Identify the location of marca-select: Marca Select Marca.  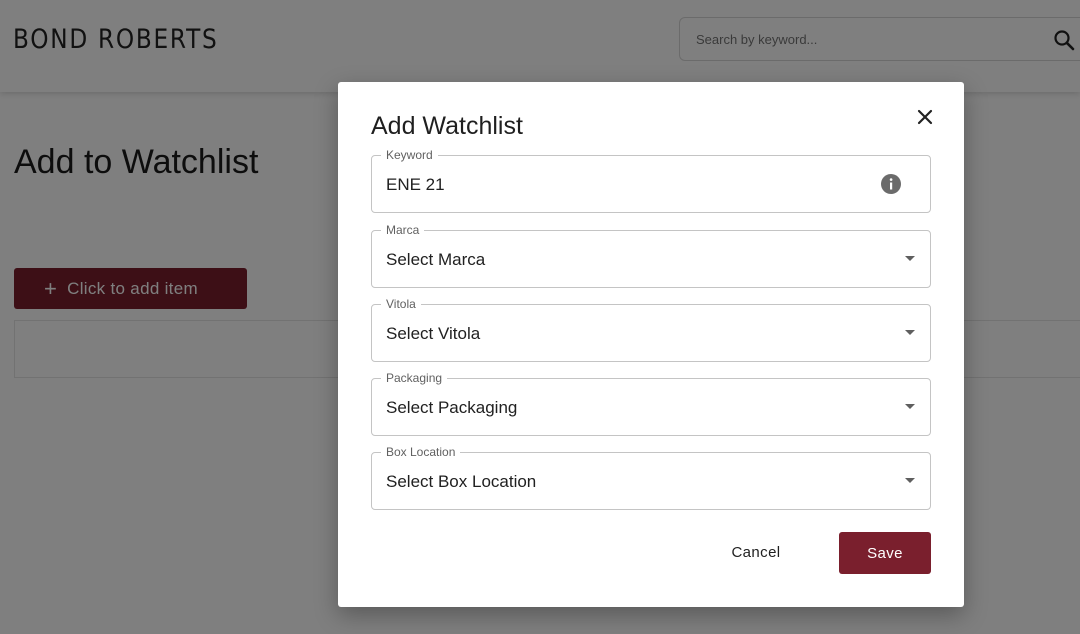
(651, 255).